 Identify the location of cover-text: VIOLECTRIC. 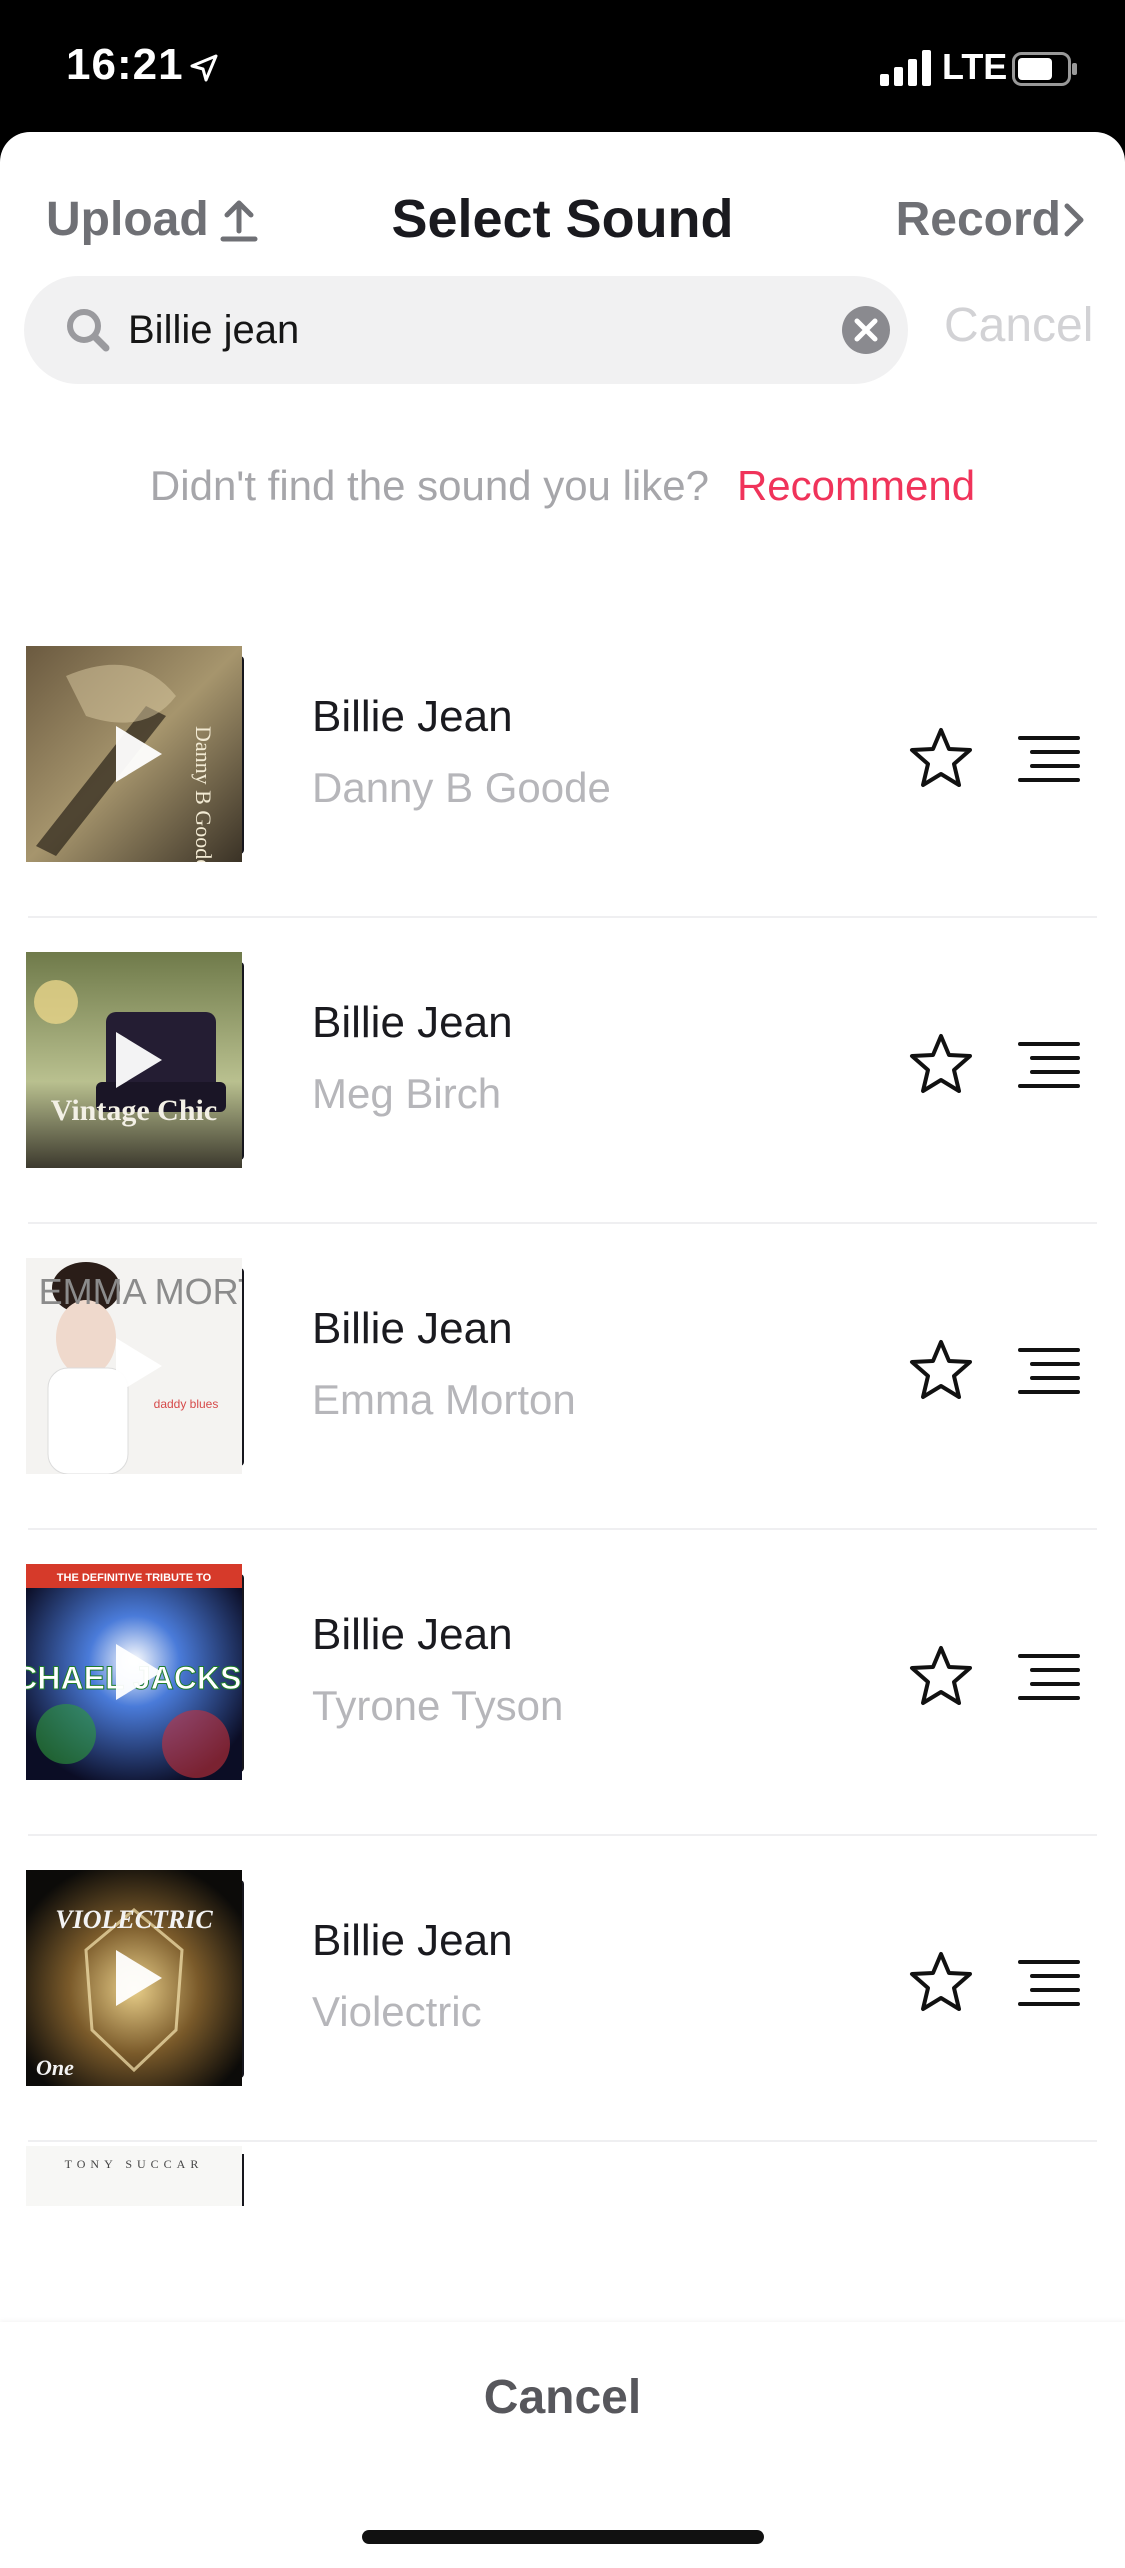
(134, 1919).